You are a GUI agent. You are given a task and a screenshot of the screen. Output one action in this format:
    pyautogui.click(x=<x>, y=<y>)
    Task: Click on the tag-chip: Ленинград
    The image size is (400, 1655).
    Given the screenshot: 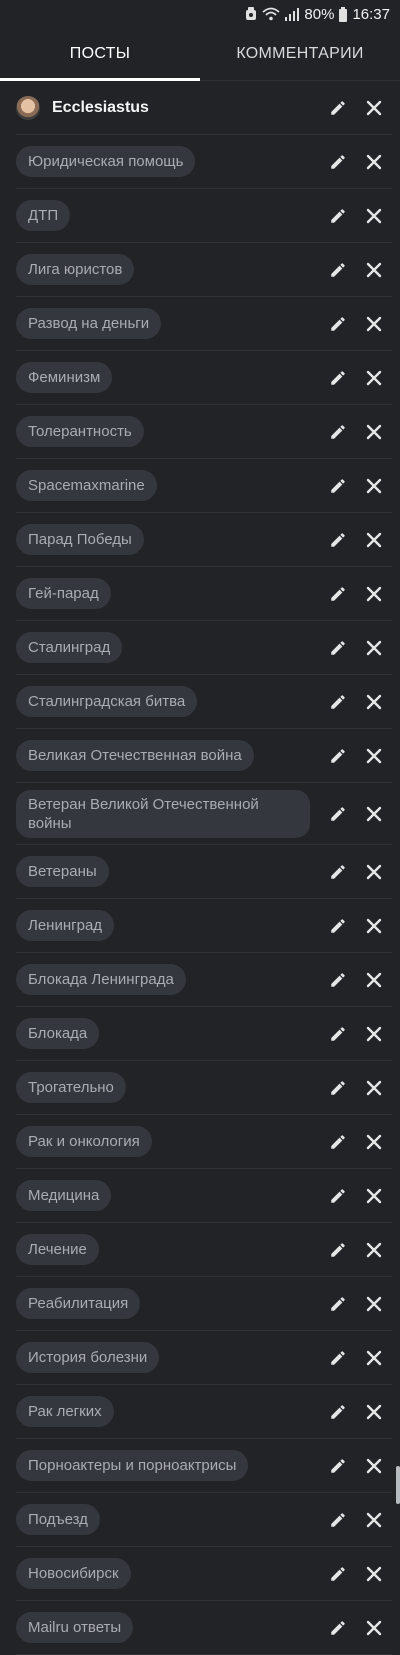 What is the action you would take?
    pyautogui.click(x=65, y=925)
    